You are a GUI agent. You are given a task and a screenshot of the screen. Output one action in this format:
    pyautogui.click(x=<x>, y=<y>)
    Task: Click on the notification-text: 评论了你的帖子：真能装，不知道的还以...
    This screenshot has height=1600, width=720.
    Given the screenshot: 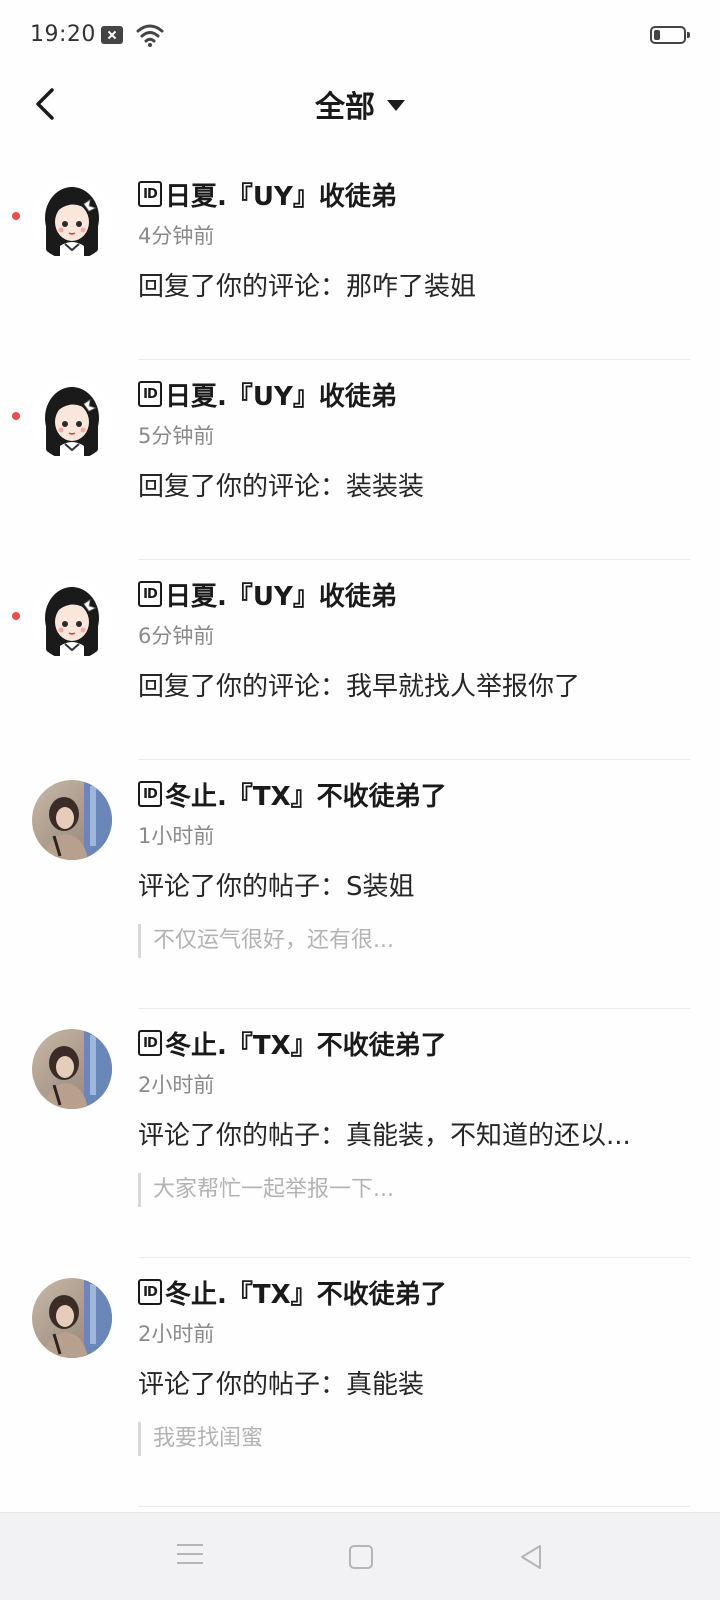 What is the action you would take?
    pyautogui.click(x=384, y=1136)
    